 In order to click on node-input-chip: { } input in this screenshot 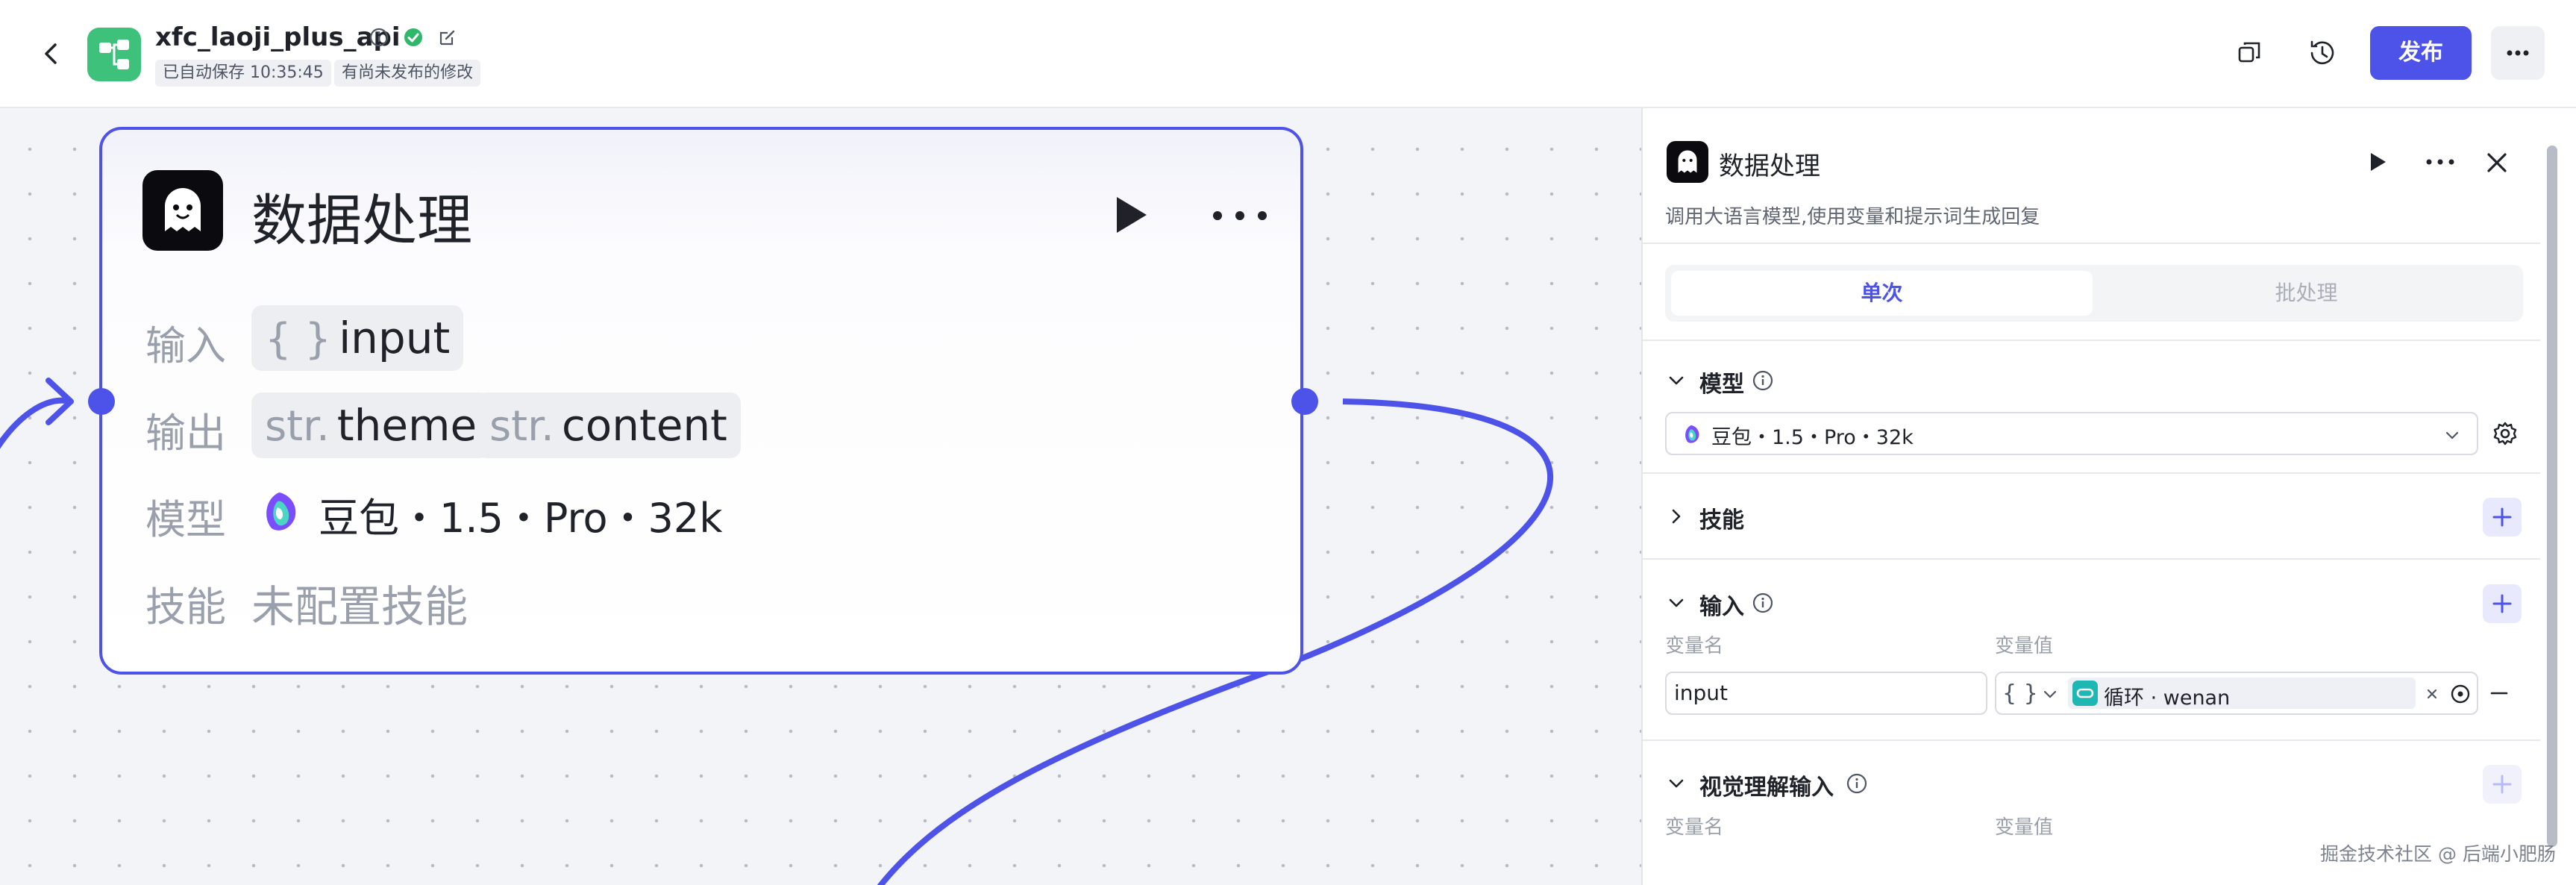, I will do `click(357, 338)`.